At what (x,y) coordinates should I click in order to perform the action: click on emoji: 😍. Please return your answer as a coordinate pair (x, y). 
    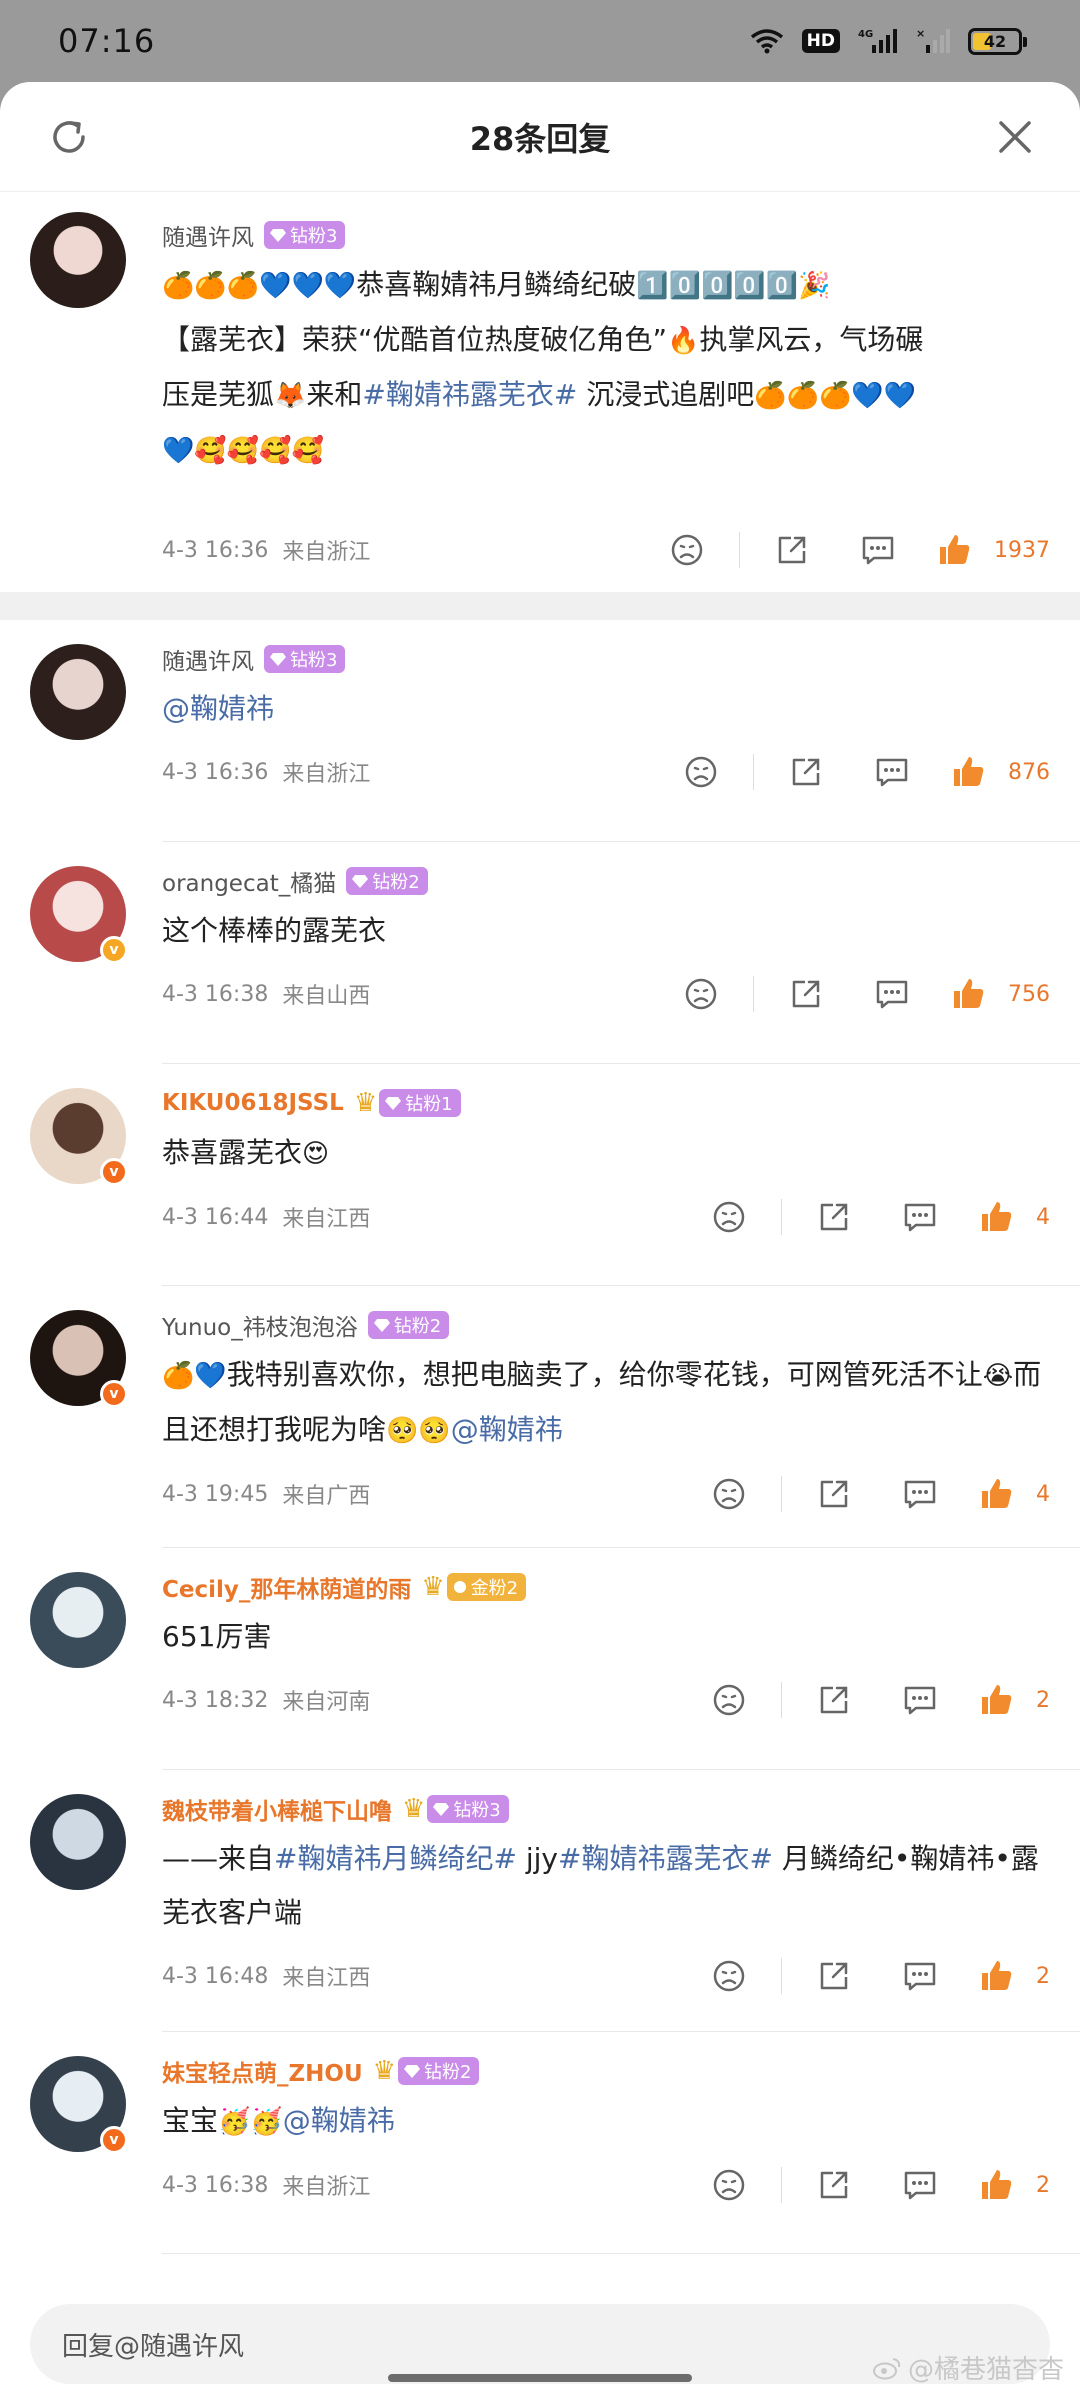
    Looking at the image, I should click on (316, 1154).